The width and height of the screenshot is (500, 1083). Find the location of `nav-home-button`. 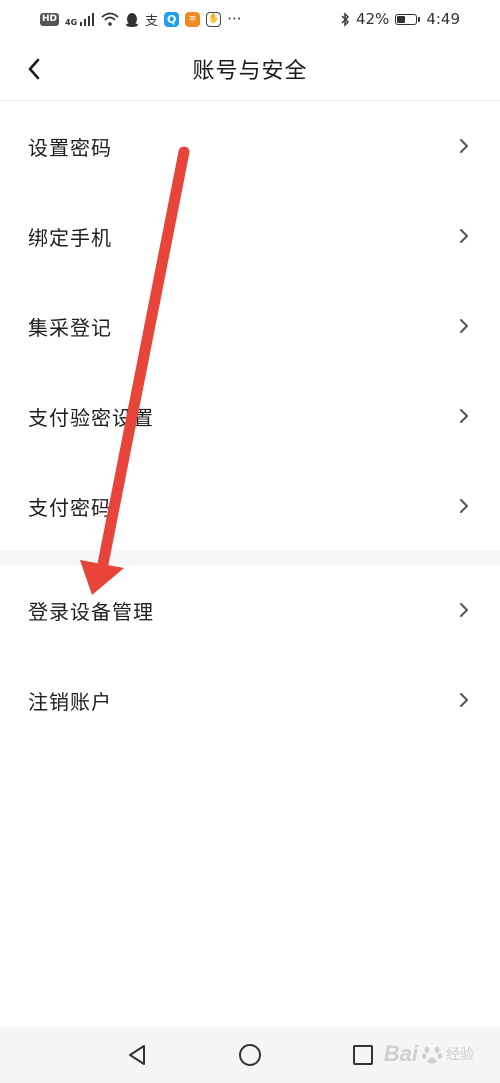

nav-home-button is located at coordinates (250, 1055).